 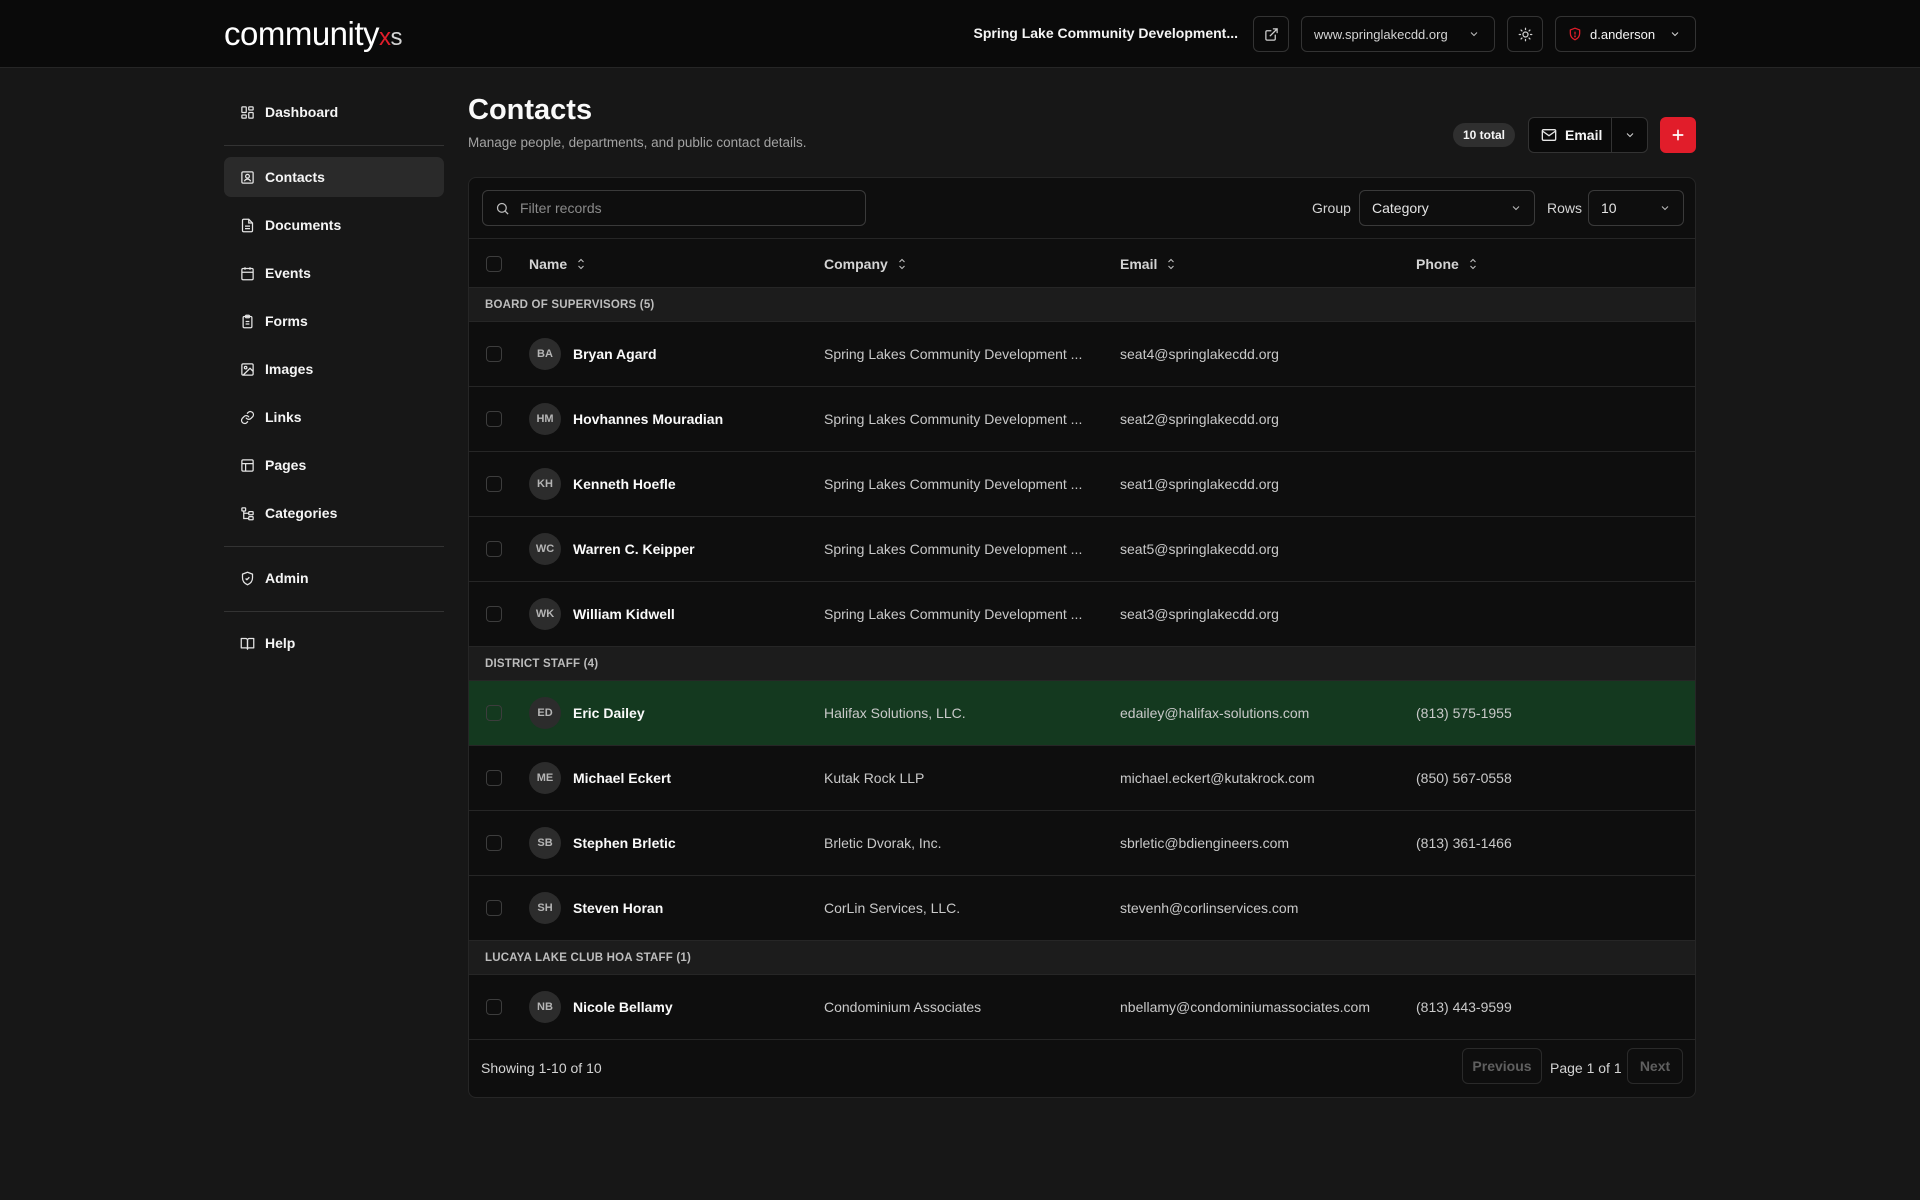 I want to click on column-header-name: Name, so click(x=558, y=264).